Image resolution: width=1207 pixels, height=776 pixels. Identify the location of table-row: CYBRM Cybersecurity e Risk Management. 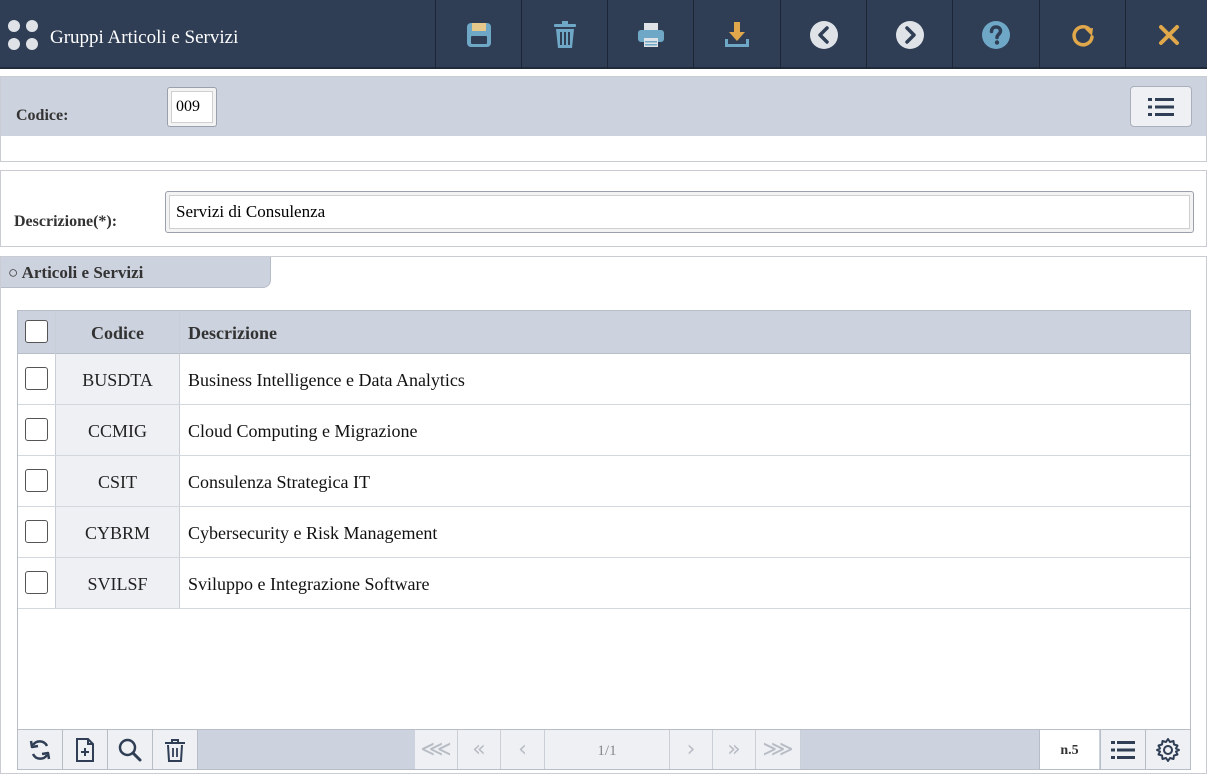
(604, 532).